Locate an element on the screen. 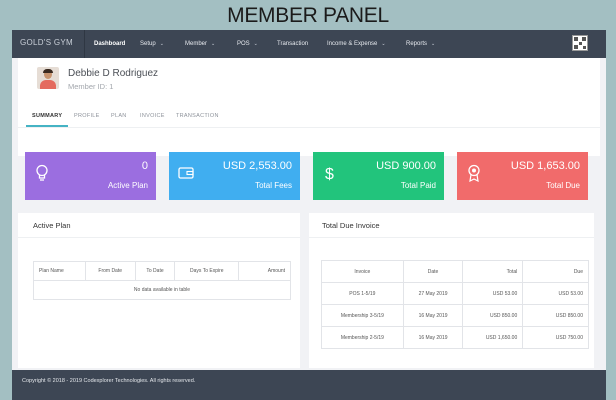 The width and height of the screenshot is (616, 400). nav-transaction: Transaction is located at coordinates (292, 44).